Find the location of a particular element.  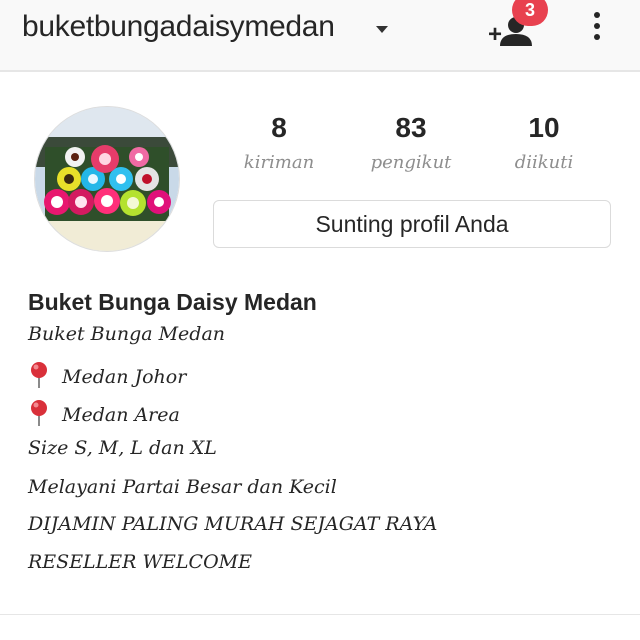

following-label: diikuti is located at coordinates (544, 162).